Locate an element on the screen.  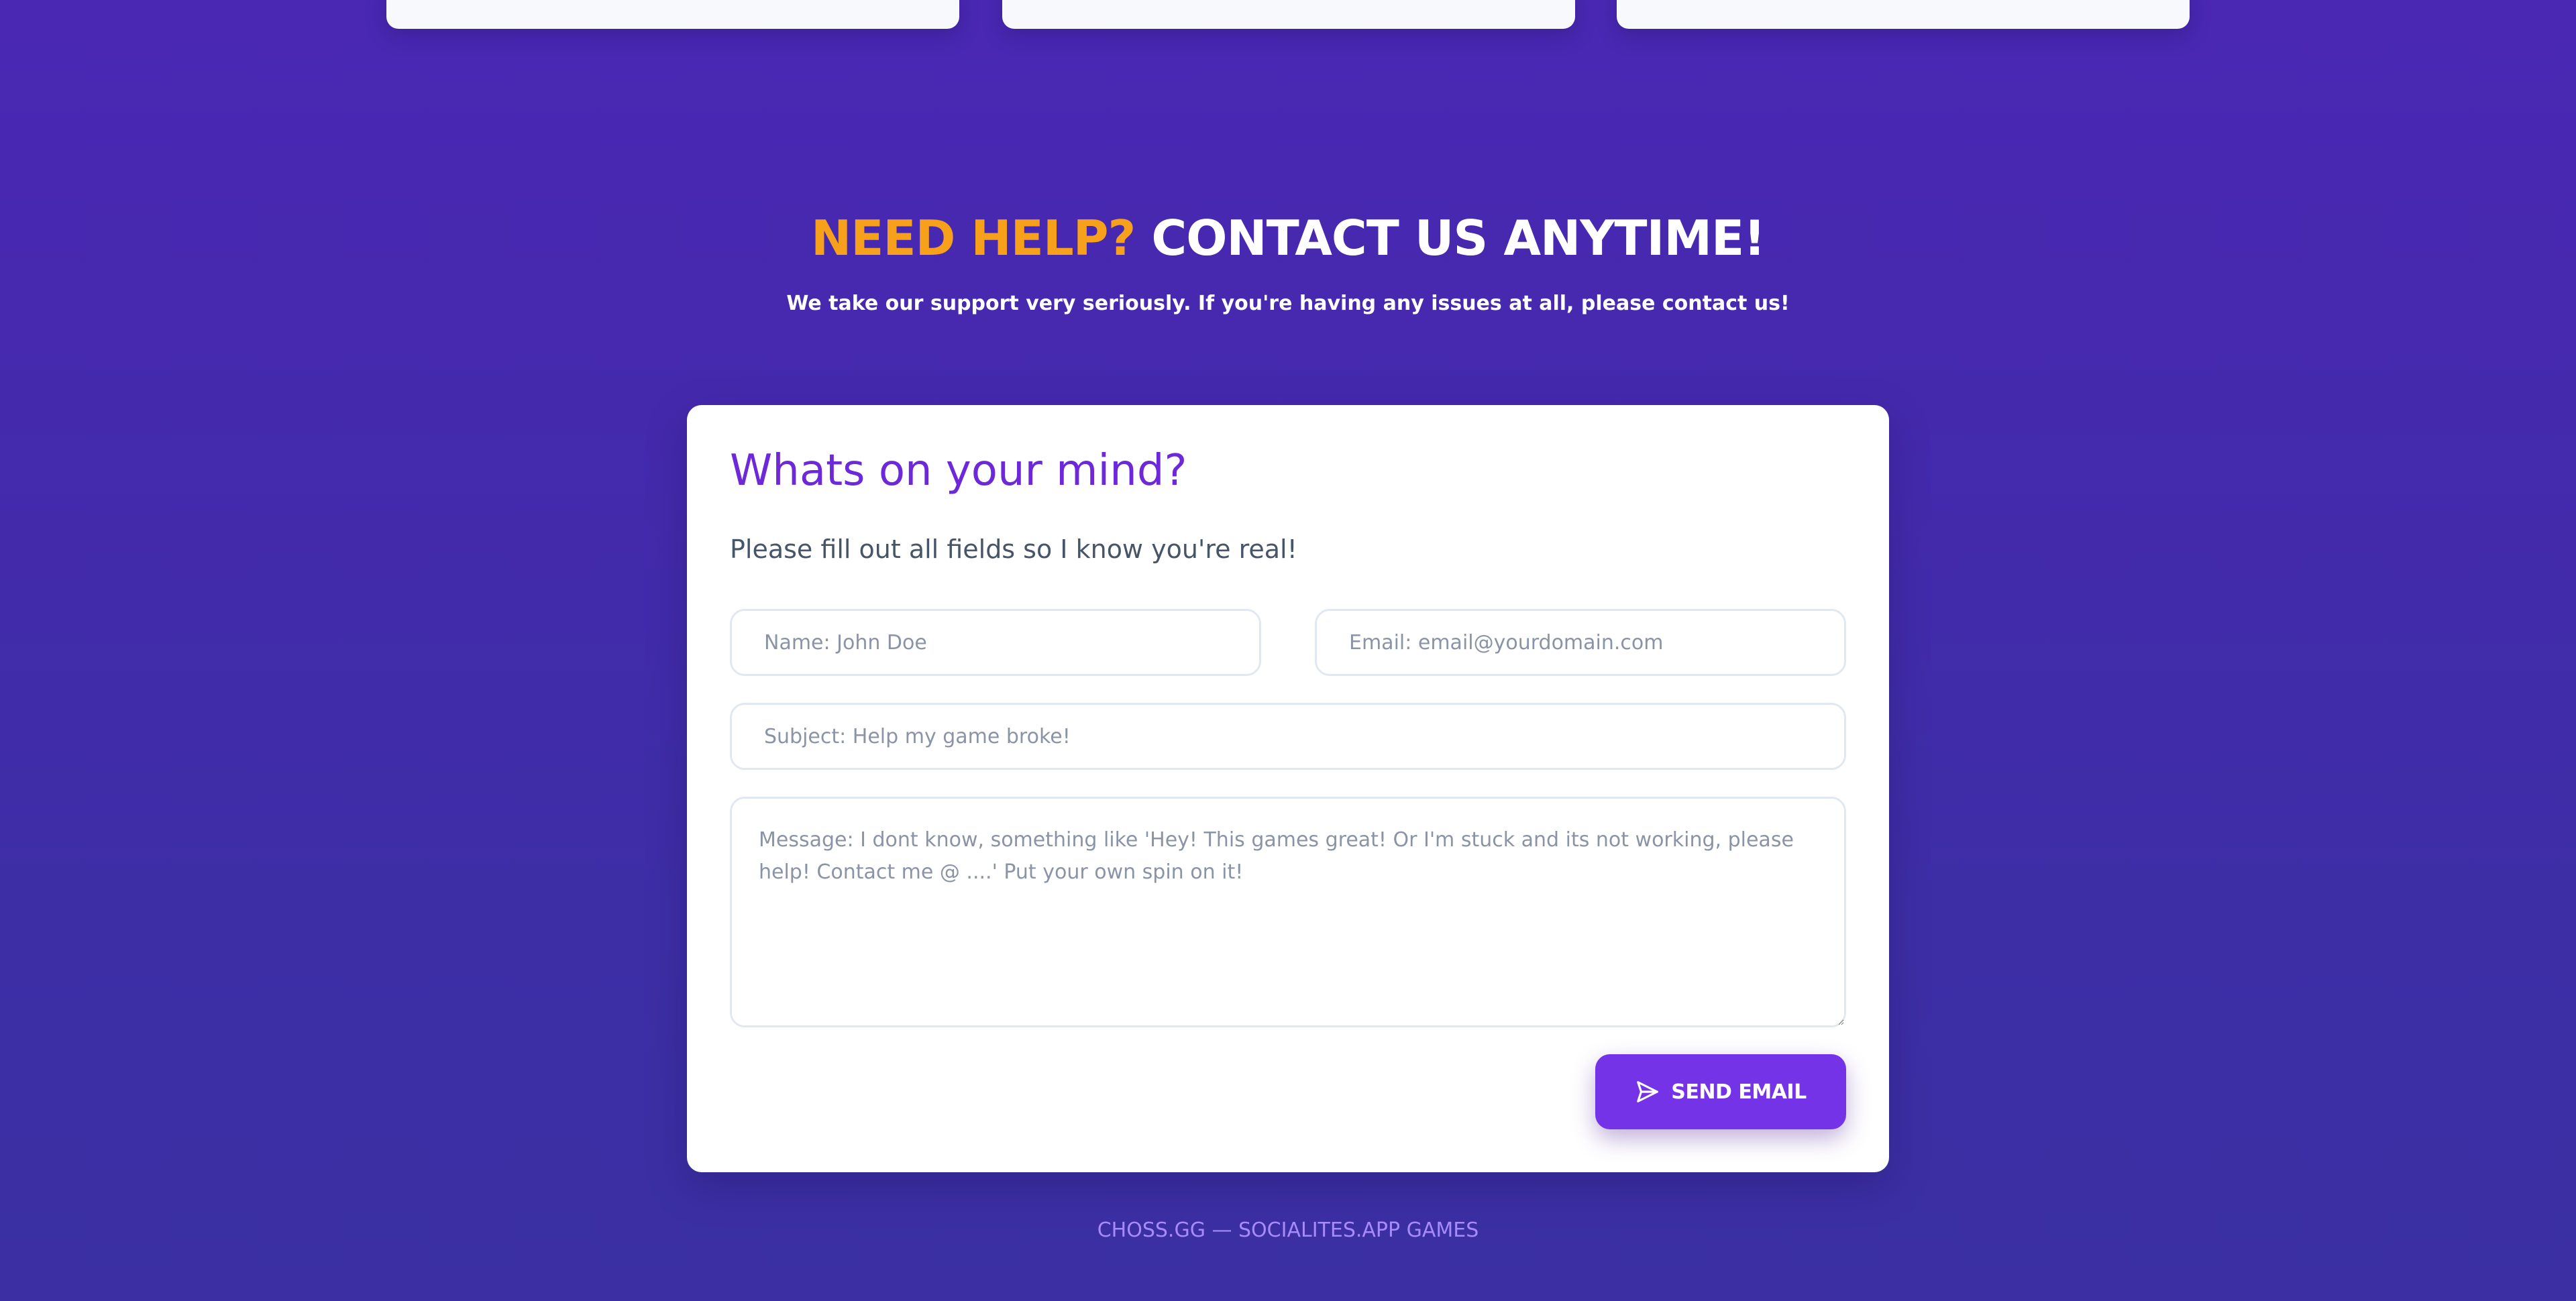
contact-heading: NEED HELP? CONTACT US ANYTIME! is located at coordinates (1288, 238).